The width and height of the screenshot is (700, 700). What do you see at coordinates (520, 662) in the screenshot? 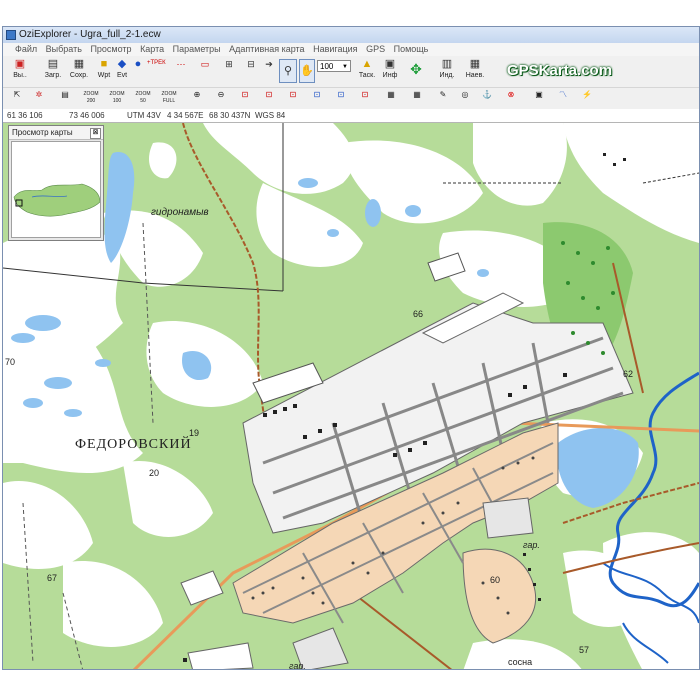
I see `sosna-label: сосна` at bounding box center [520, 662].